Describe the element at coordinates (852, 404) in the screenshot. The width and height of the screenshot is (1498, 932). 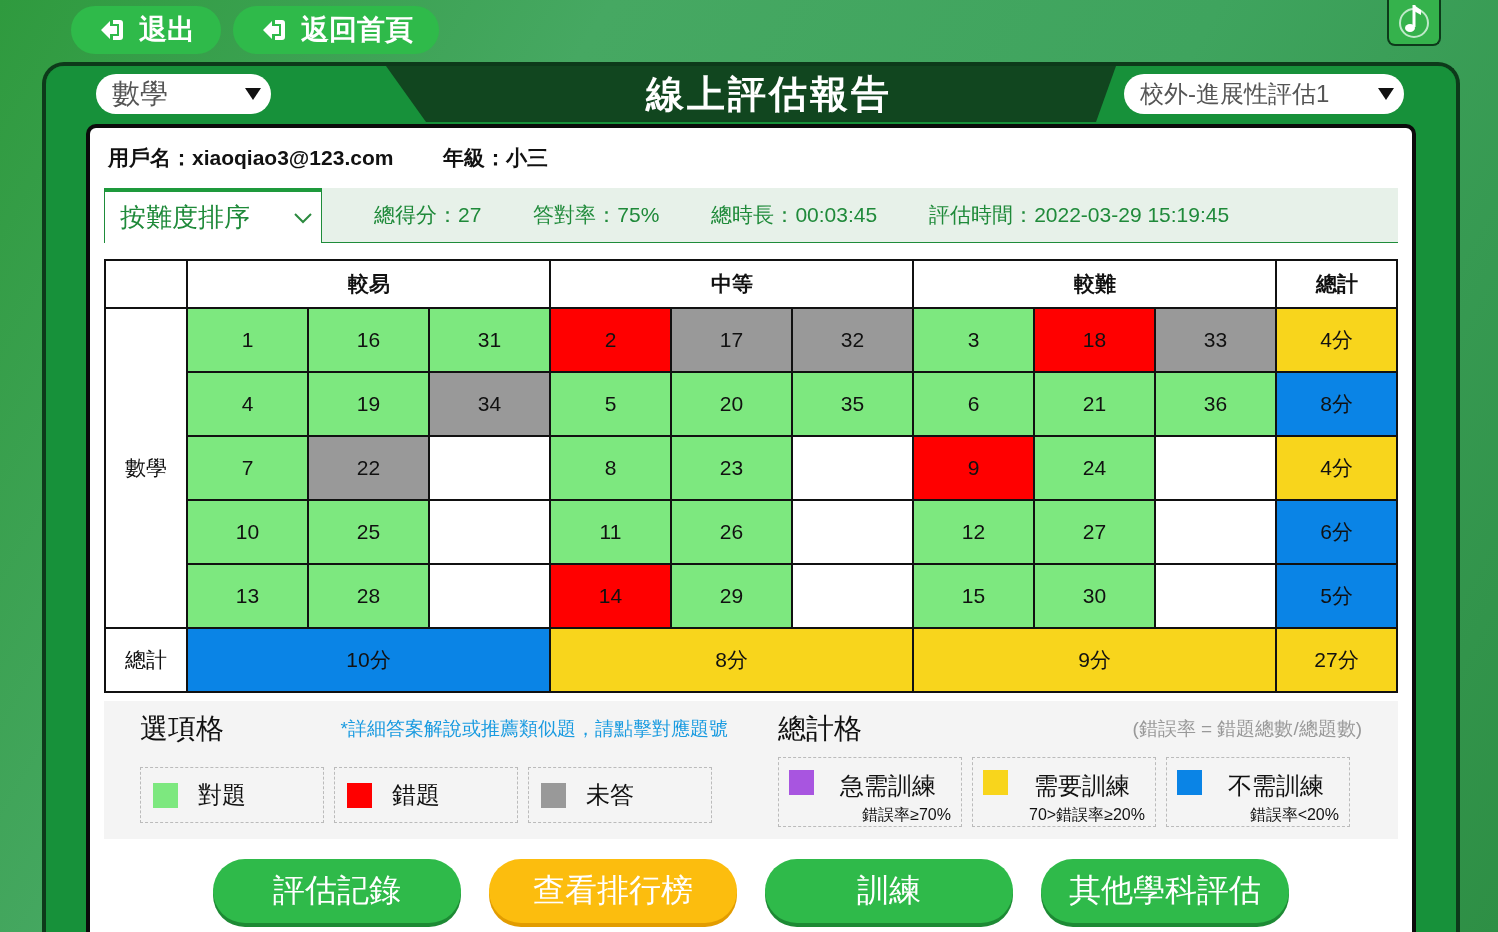
I see `question-cell: 35` at that location.